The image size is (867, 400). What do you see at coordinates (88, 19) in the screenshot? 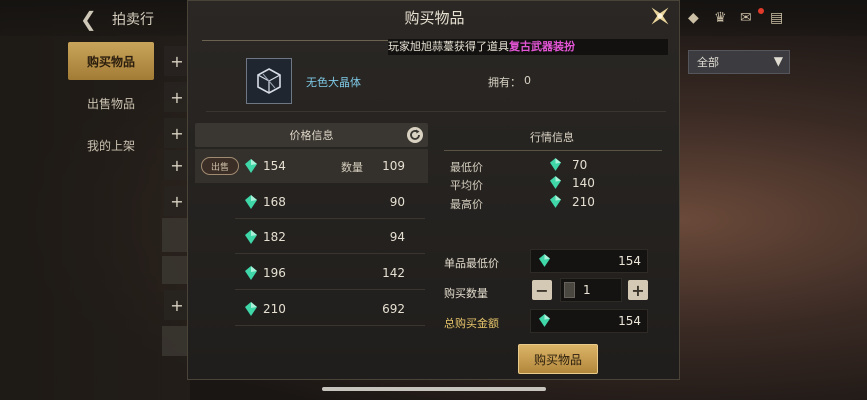
I see `back-arrow-icon: ❮` at bounding box center [88, 19].